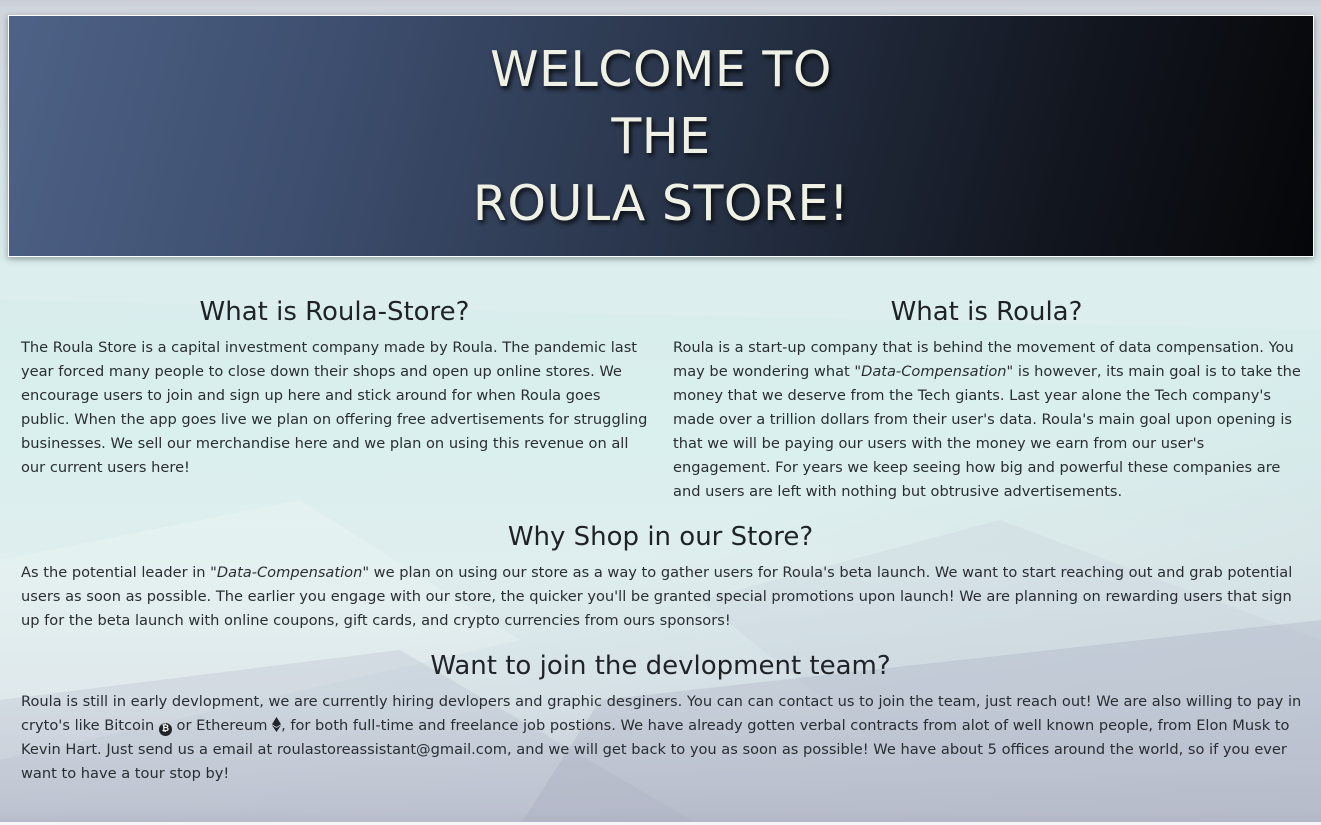  Describe the element at coordinates (660, 666) in the screenshot. I see `heading-join-team: Want to join the devlopment team?` at that location.